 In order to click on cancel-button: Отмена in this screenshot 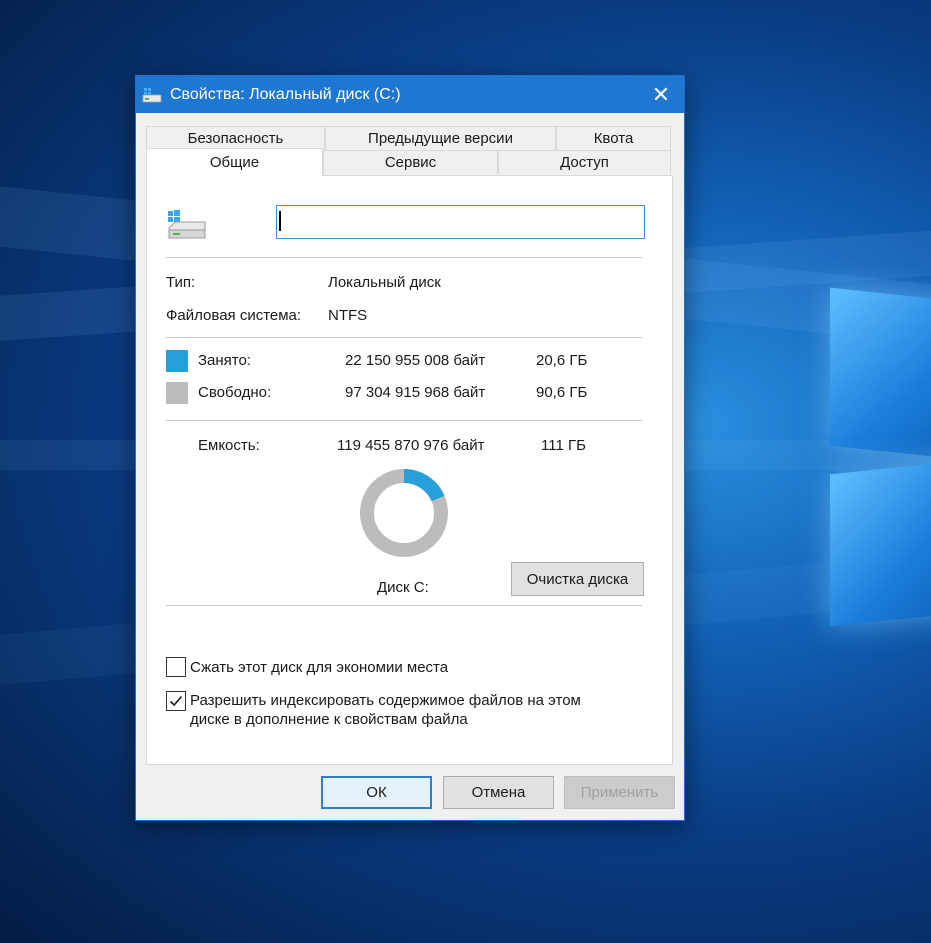, I will do `click(498, 792)`.